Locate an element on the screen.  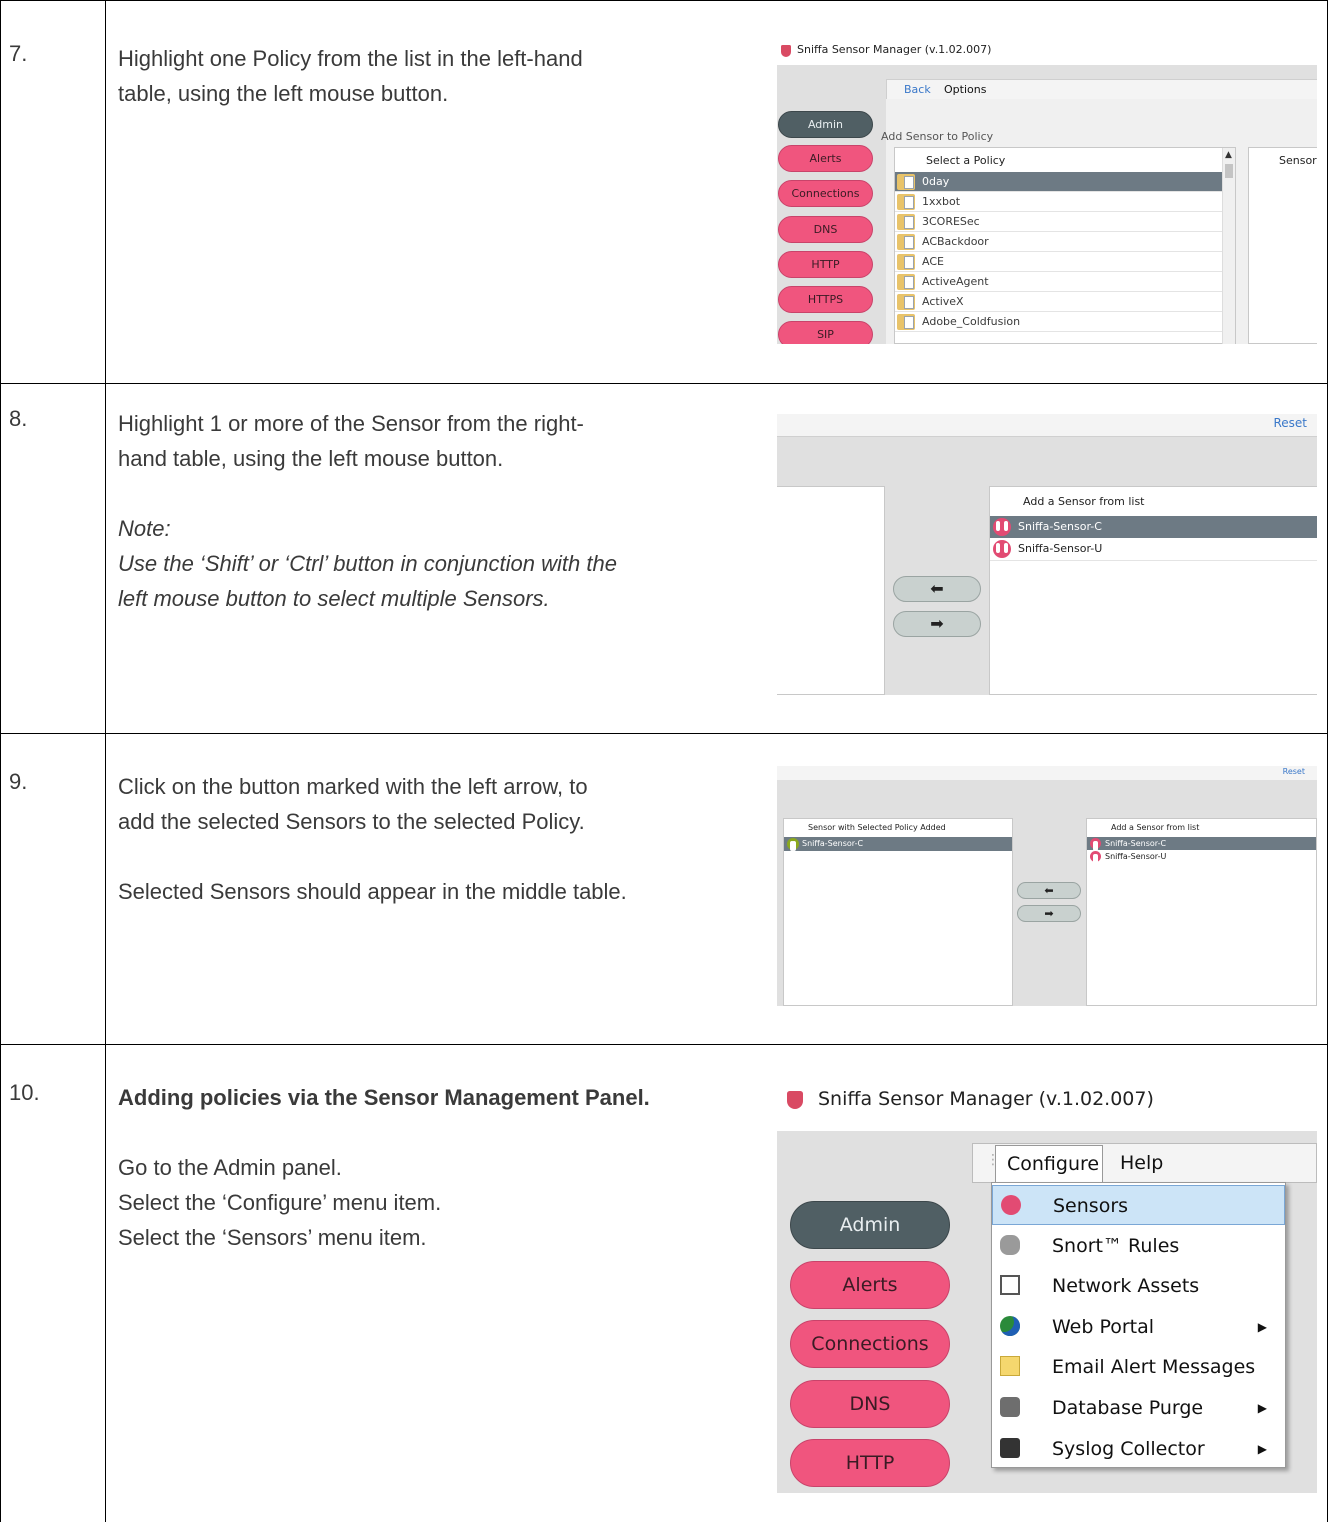
table-row: ACBackdoor is located at coordinates (1060, 242).